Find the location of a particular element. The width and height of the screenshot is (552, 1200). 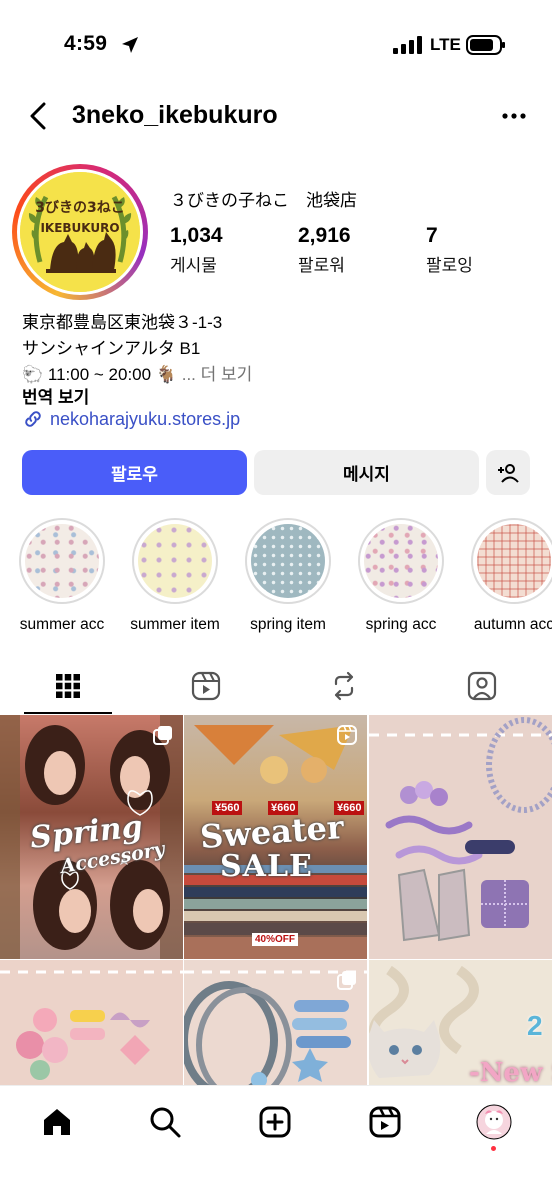

profile-avatar-icon is located at coordinates (494, 1122).